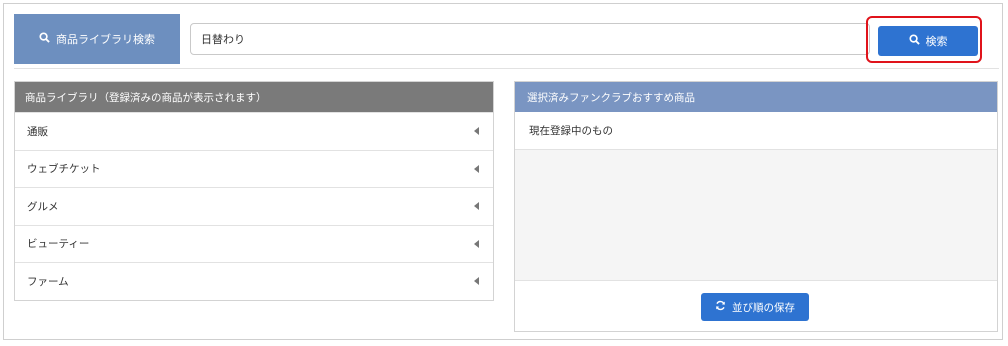 This screenshot has width=1008, height=346. Describe the element at coordinates (37, 131) in the screenshot. I see `library-item-label: 通販` at that location.